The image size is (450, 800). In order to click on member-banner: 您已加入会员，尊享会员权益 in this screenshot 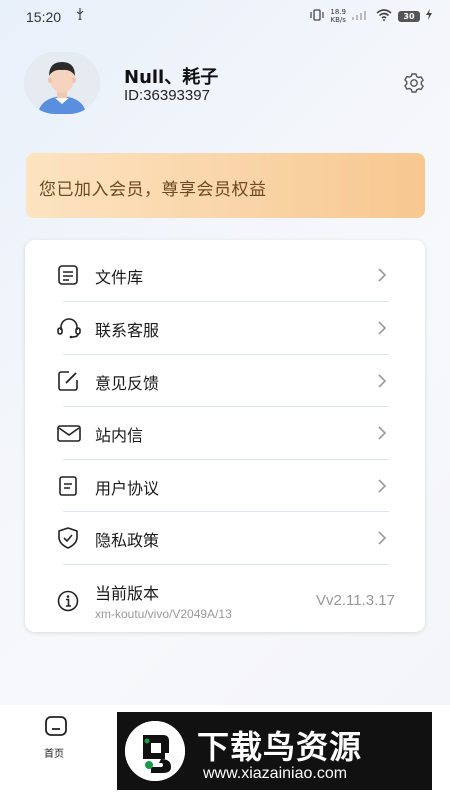, I will do `click(225, 185)`.